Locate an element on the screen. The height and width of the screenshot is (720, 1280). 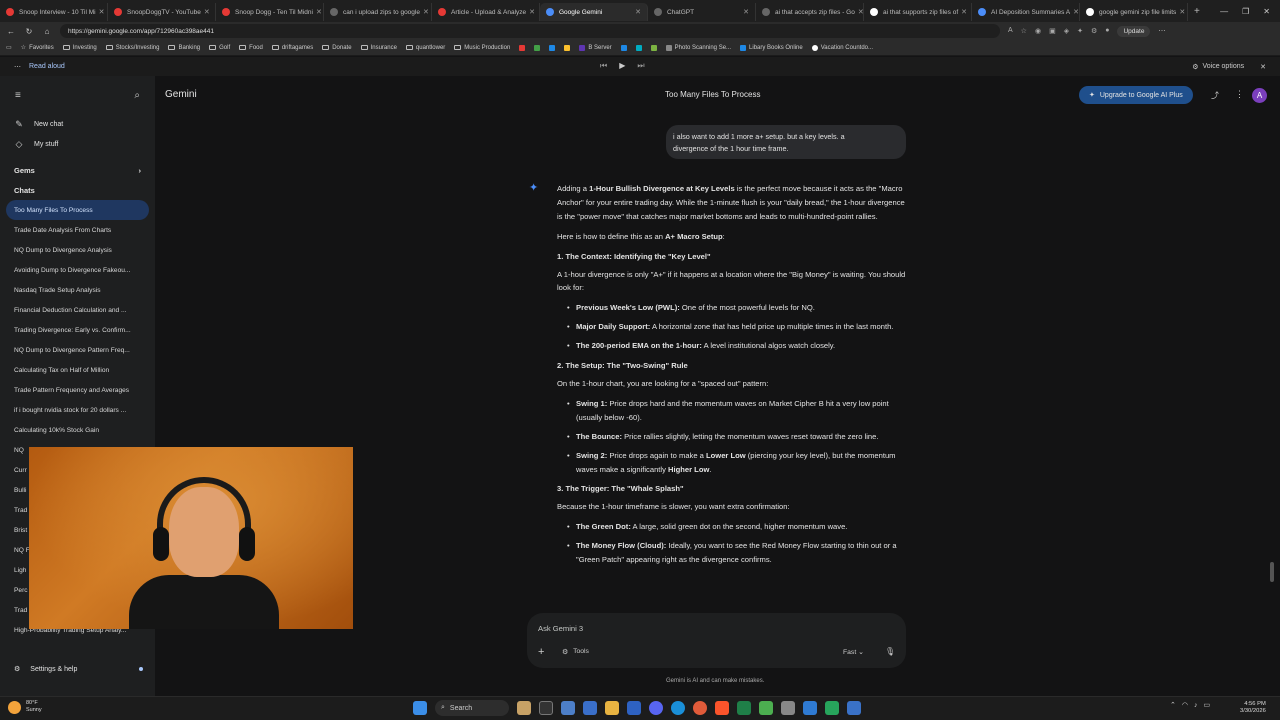
browser-tab: google gemini zip file limits ✕ is located at coordinates (1134, 12).